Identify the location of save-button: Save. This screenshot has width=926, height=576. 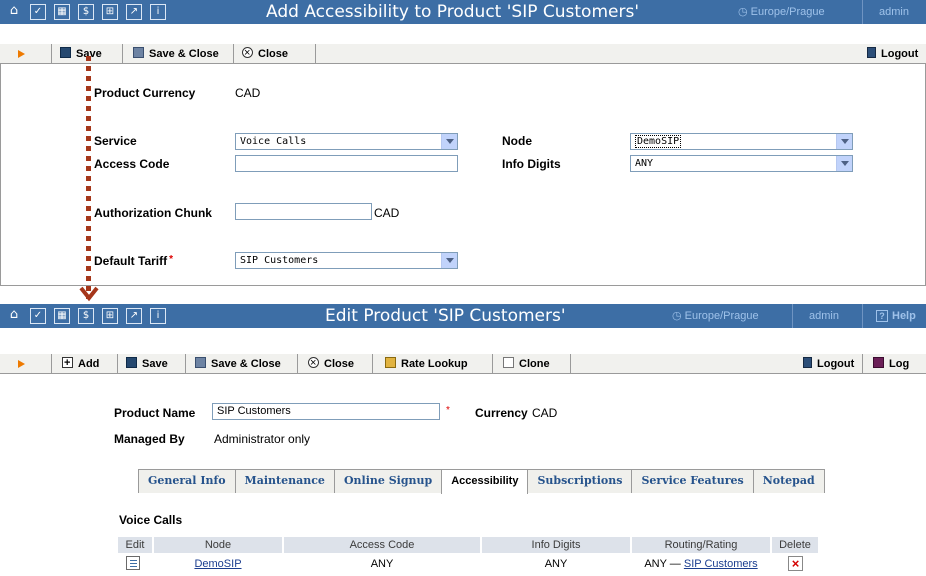
(152, 364).